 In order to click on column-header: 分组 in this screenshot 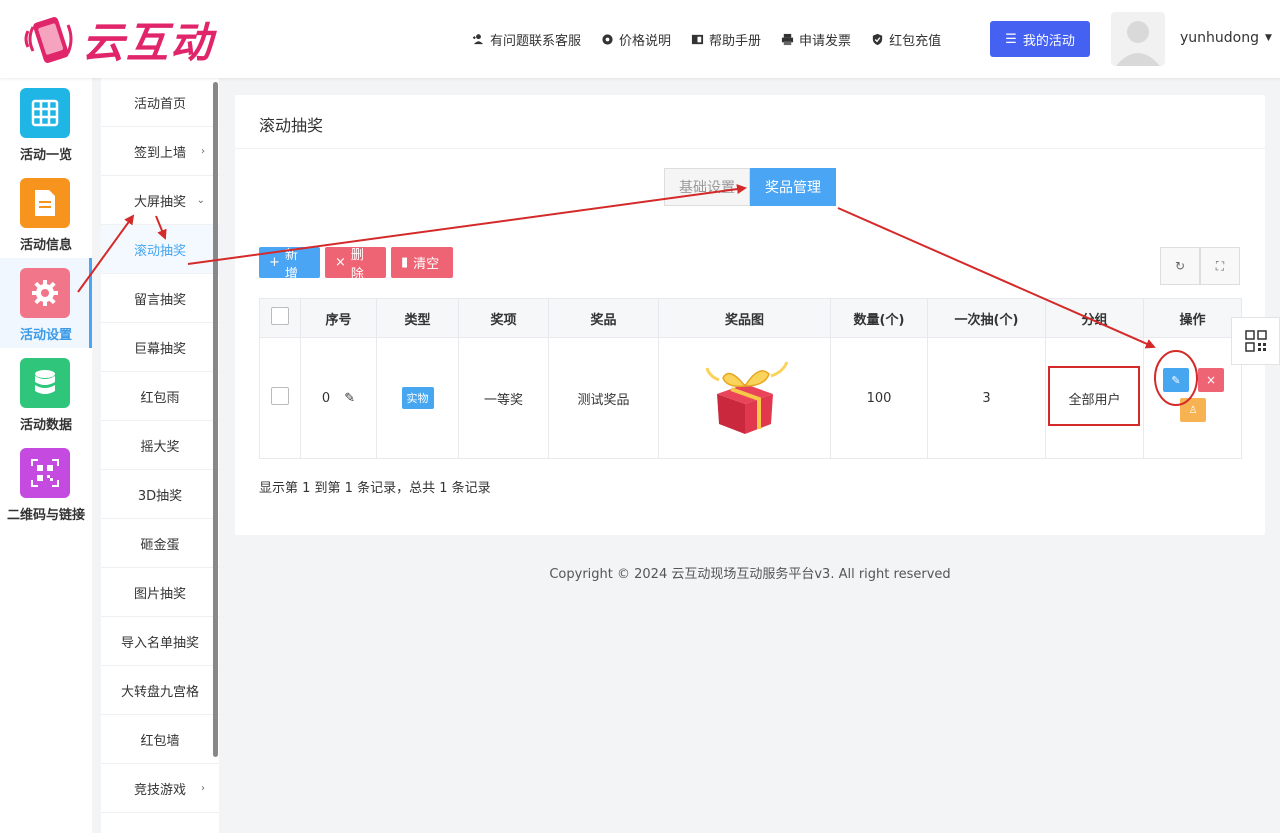, I will do `click(1094, 318)`.